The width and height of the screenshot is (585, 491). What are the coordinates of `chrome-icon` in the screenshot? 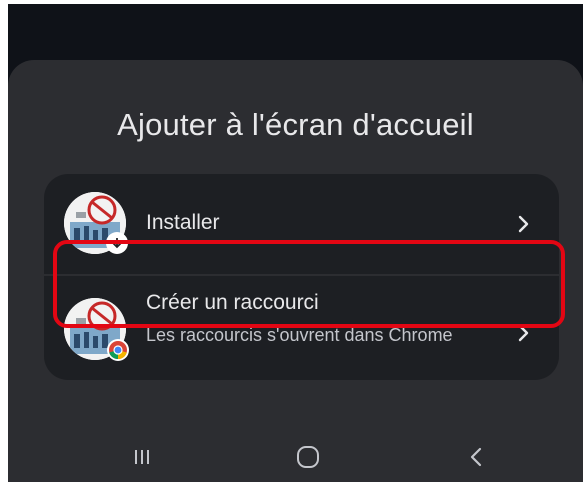 It's located at (118, 350).